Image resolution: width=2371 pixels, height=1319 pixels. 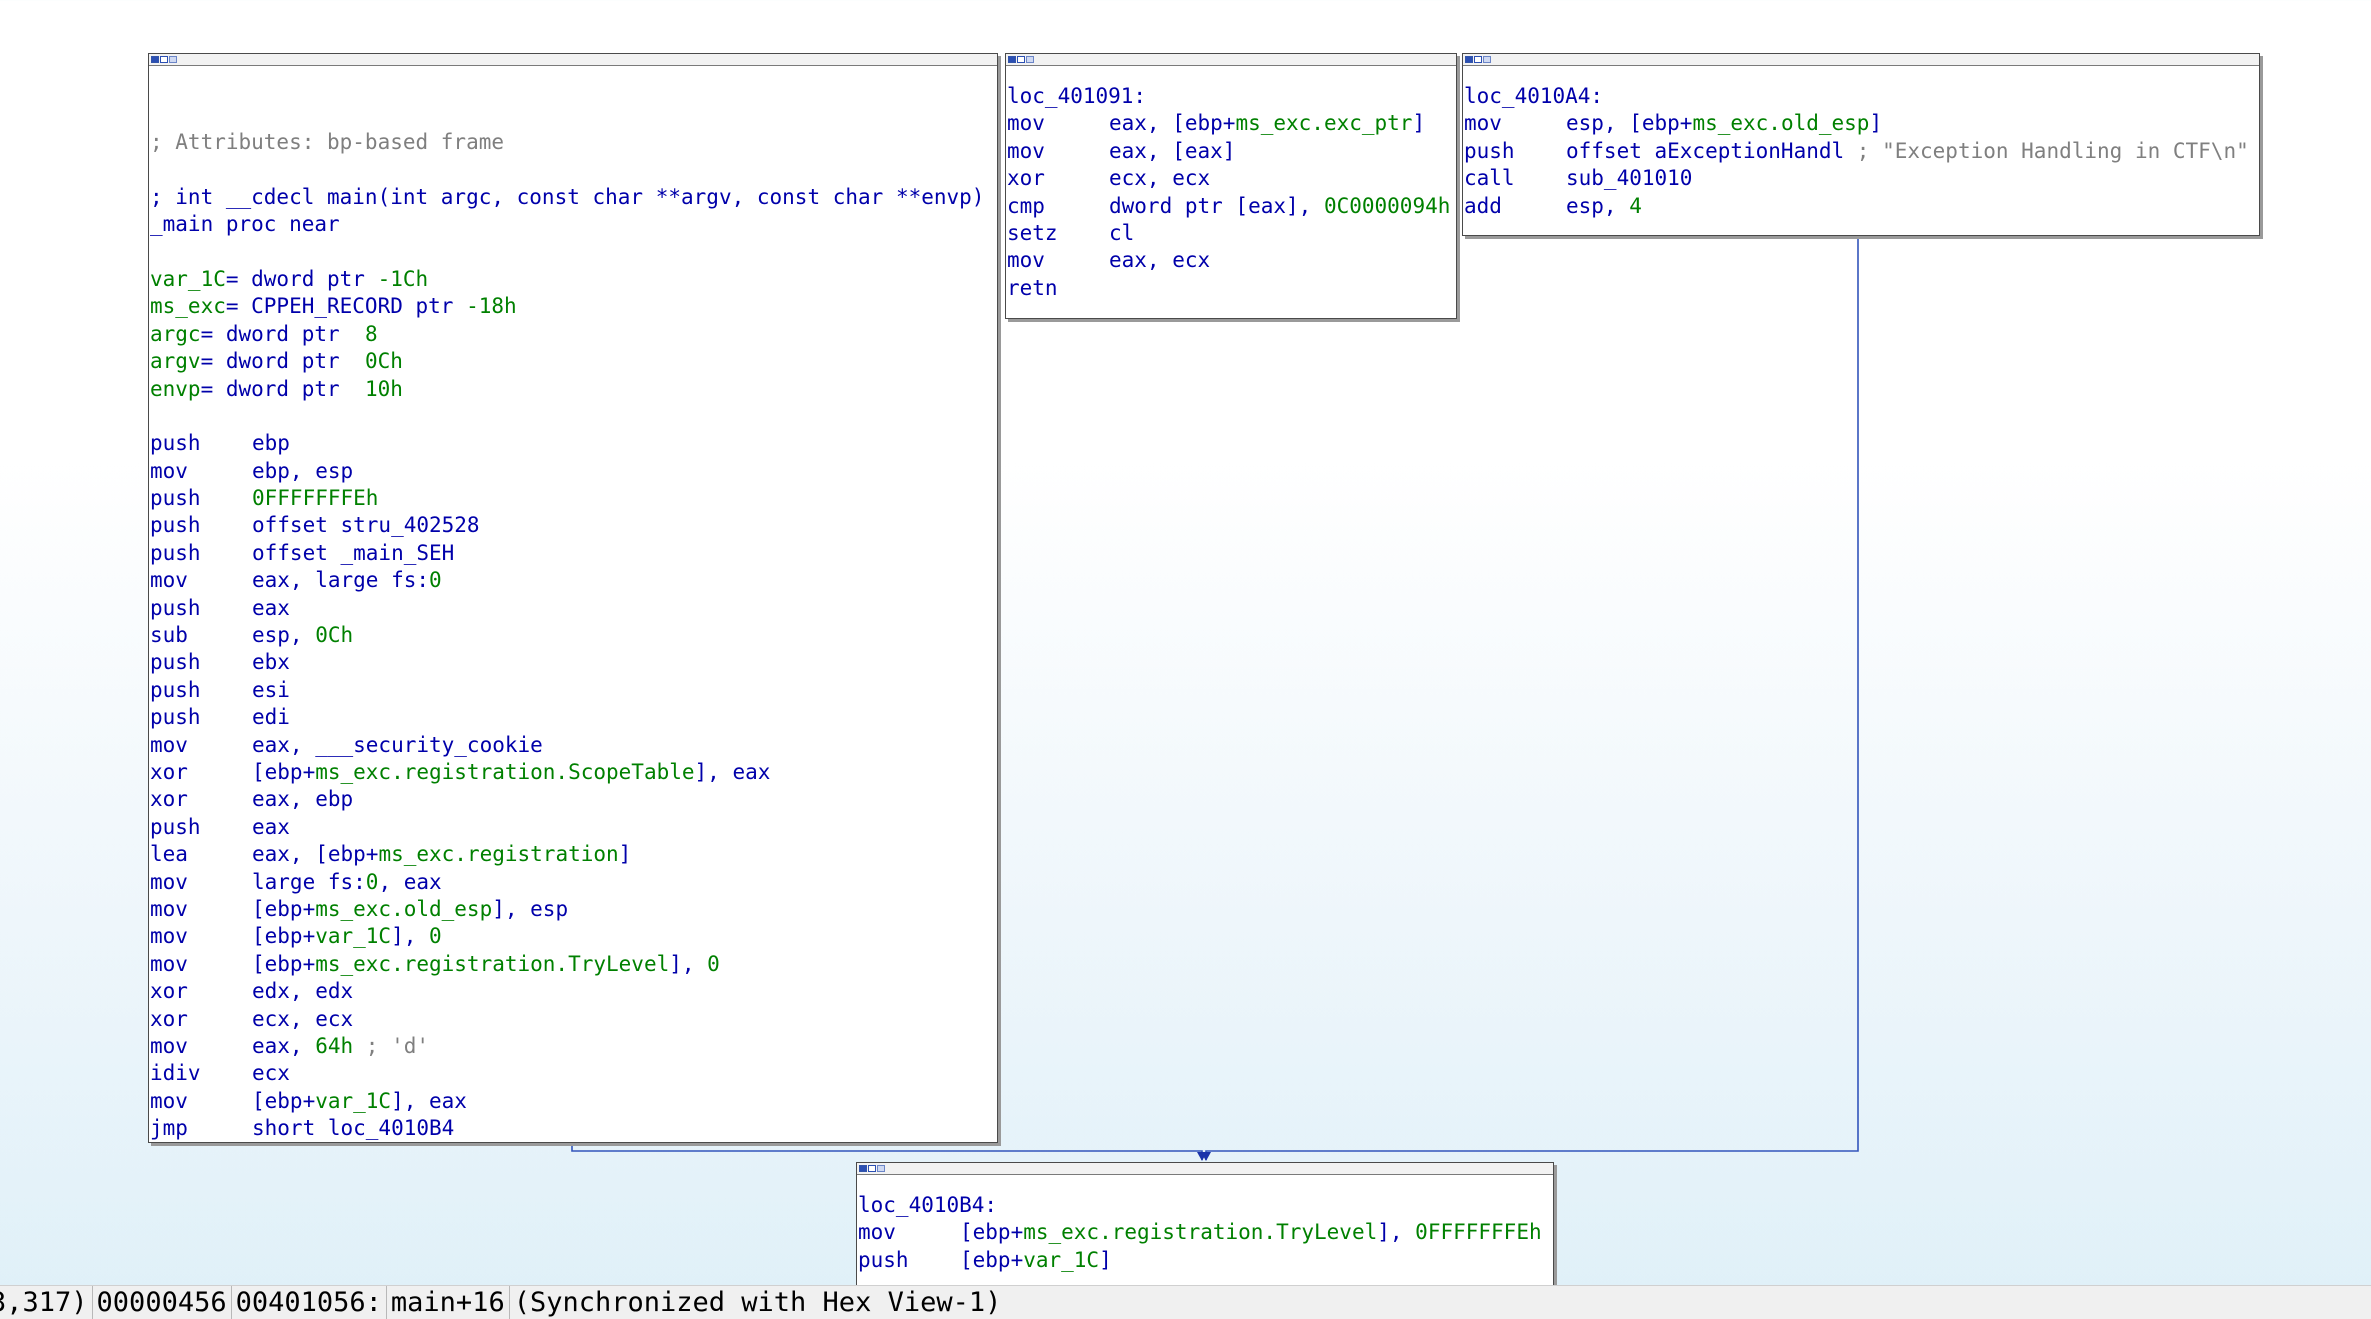 What do you see at coordinates (573, 882) in the screenshot?
I see `code-line: mov large fs:0, eax` at bounding box center [573, 882].